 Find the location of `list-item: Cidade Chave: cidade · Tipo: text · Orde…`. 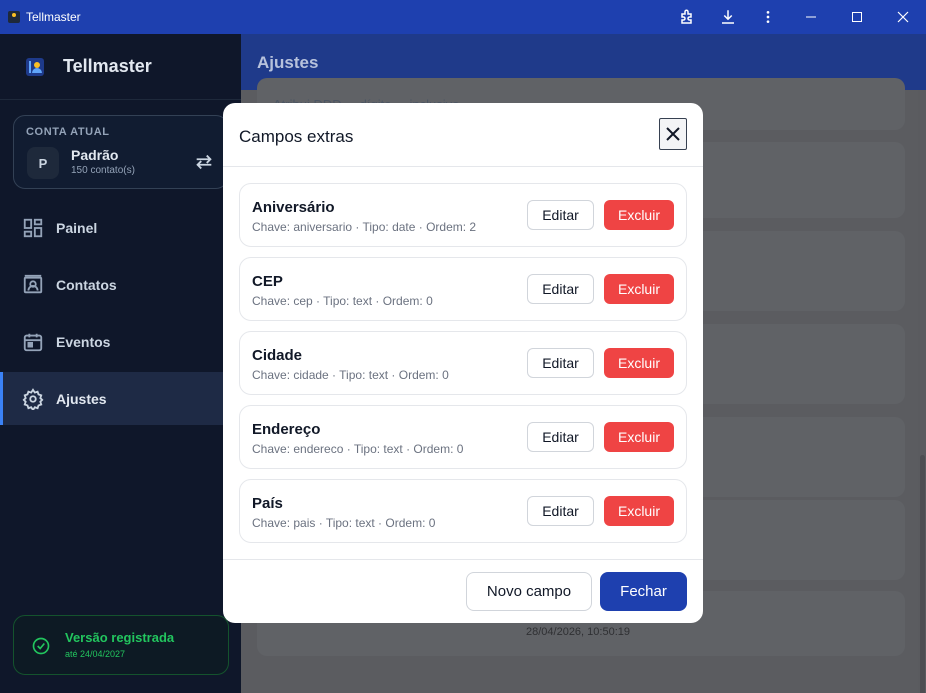

list-item: Cidade Chave: cidade · Tipo: text · Orde… is located at coordinates (463, 363).